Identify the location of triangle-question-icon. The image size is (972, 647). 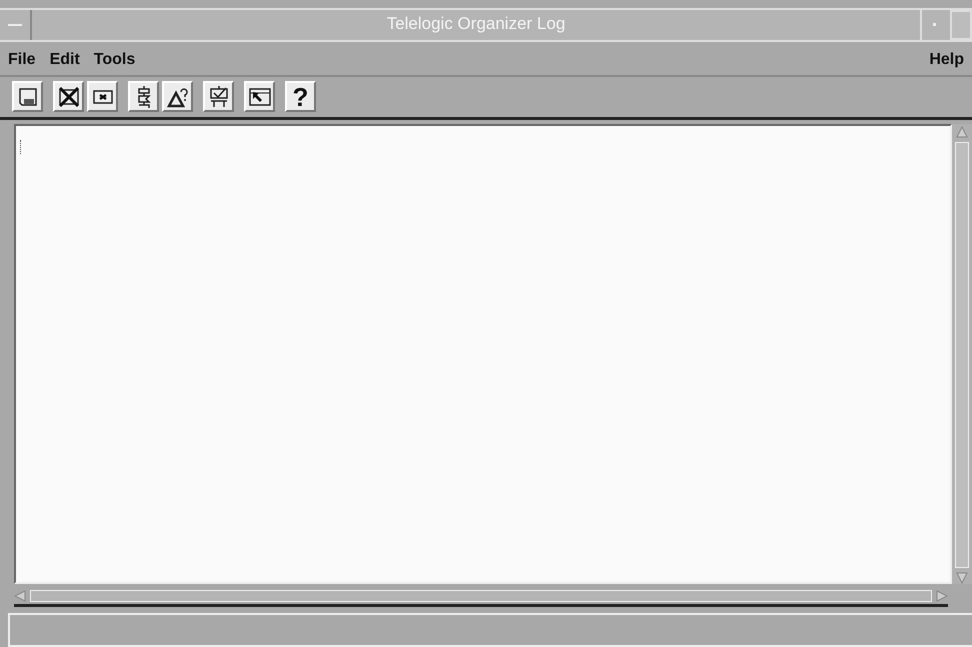
(177, 97).